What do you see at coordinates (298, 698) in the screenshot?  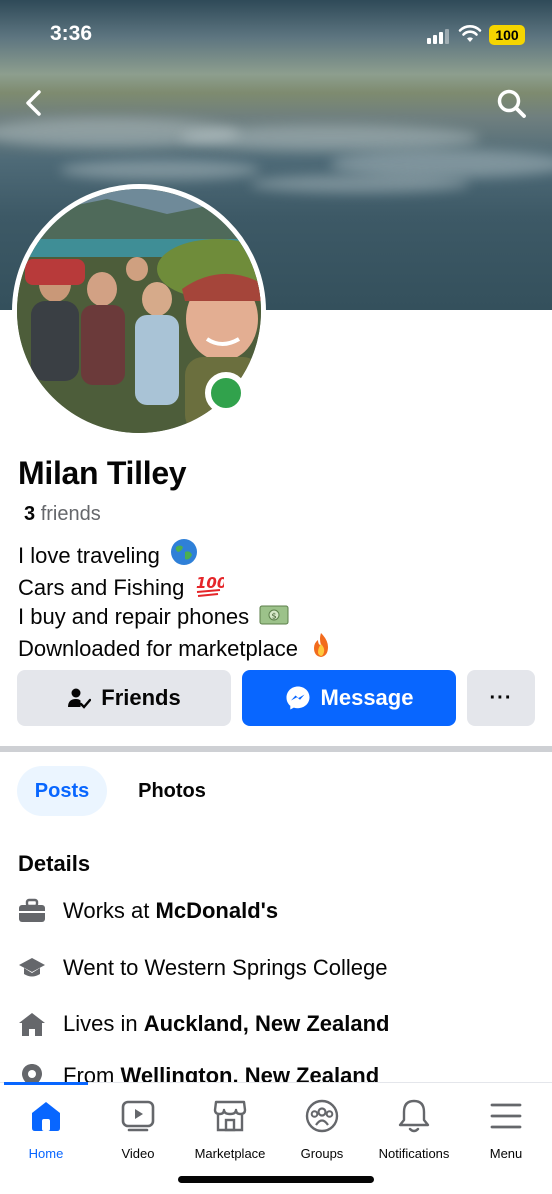 I see `messenger-icon` at bounding box center [298, 698].